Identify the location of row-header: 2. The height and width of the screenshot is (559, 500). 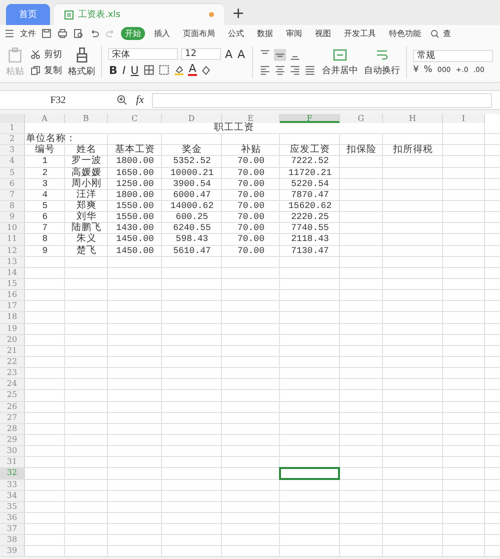
(12, 140).